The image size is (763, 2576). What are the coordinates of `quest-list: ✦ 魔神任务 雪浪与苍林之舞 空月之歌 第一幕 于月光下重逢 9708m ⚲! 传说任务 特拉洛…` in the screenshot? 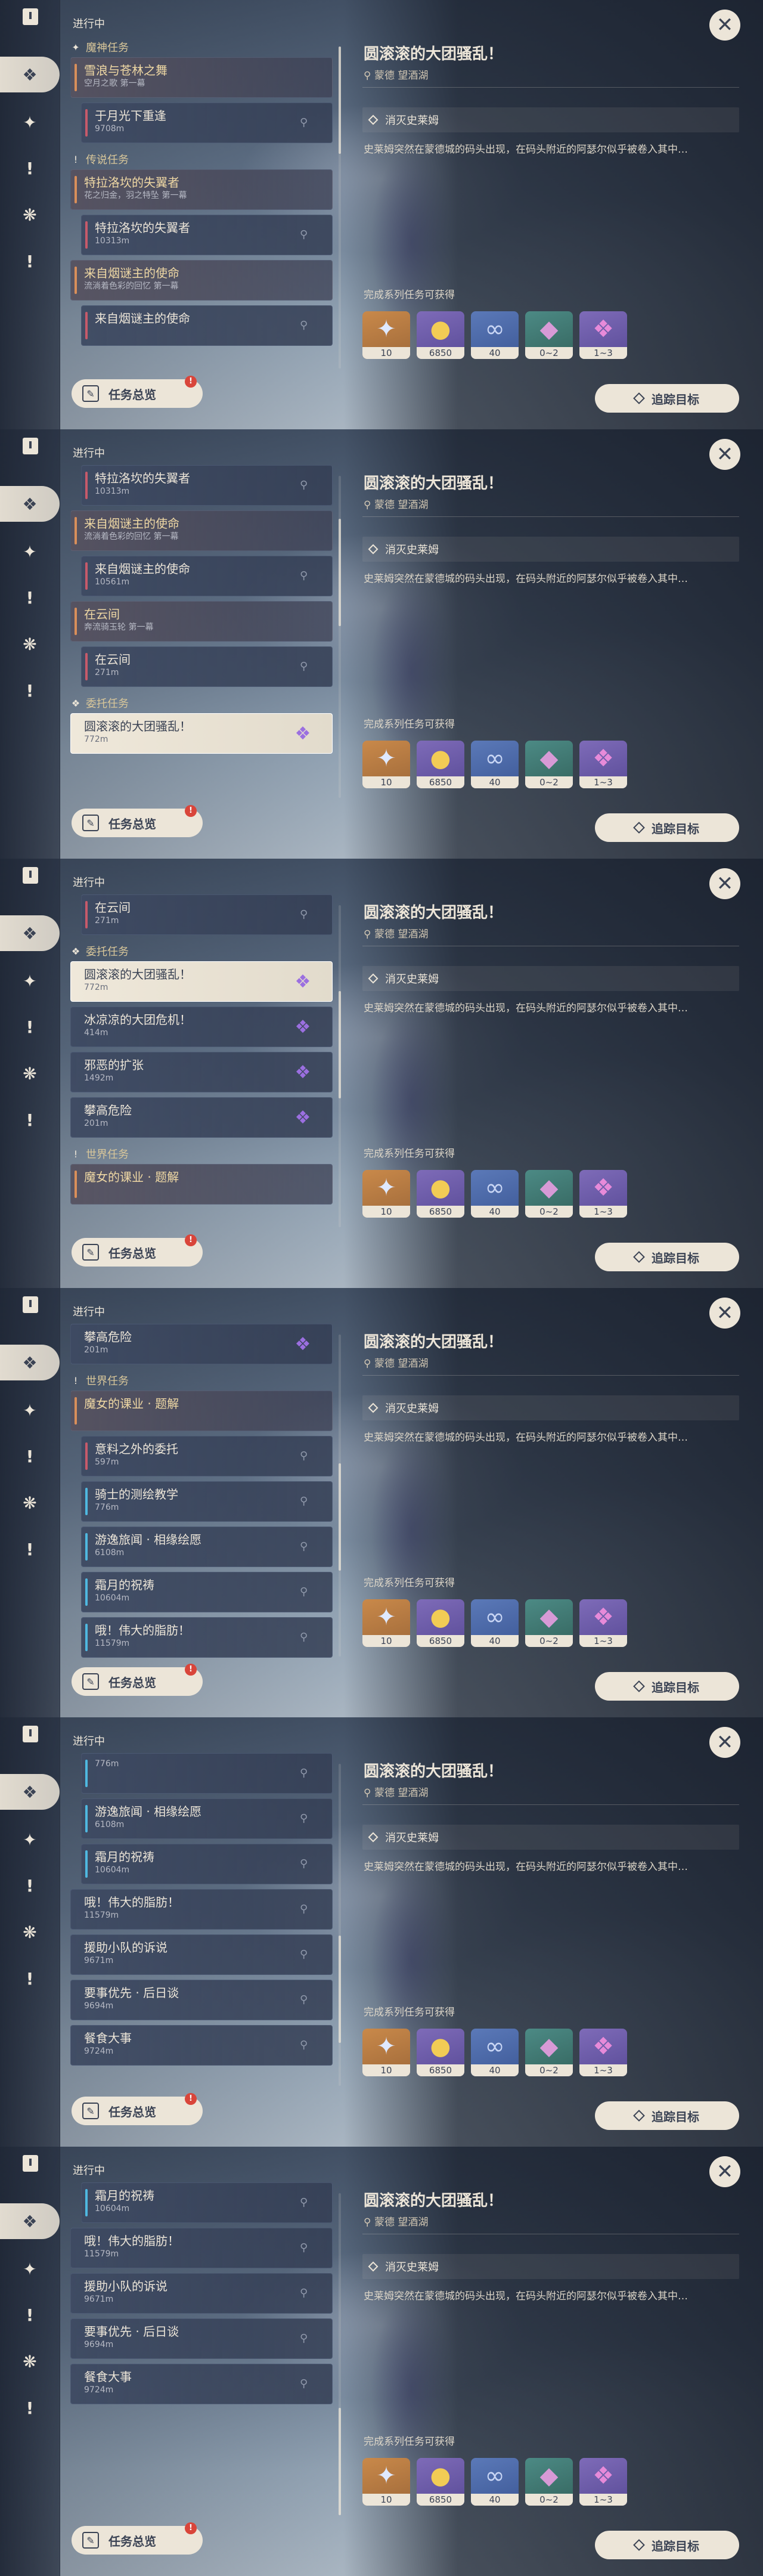 It's located at (204, 206).